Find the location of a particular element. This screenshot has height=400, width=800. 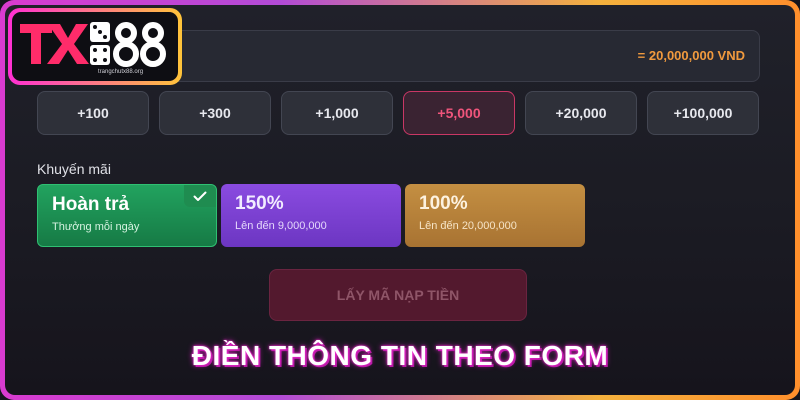

promo-name: 100% is located at coordinates (443, 203).